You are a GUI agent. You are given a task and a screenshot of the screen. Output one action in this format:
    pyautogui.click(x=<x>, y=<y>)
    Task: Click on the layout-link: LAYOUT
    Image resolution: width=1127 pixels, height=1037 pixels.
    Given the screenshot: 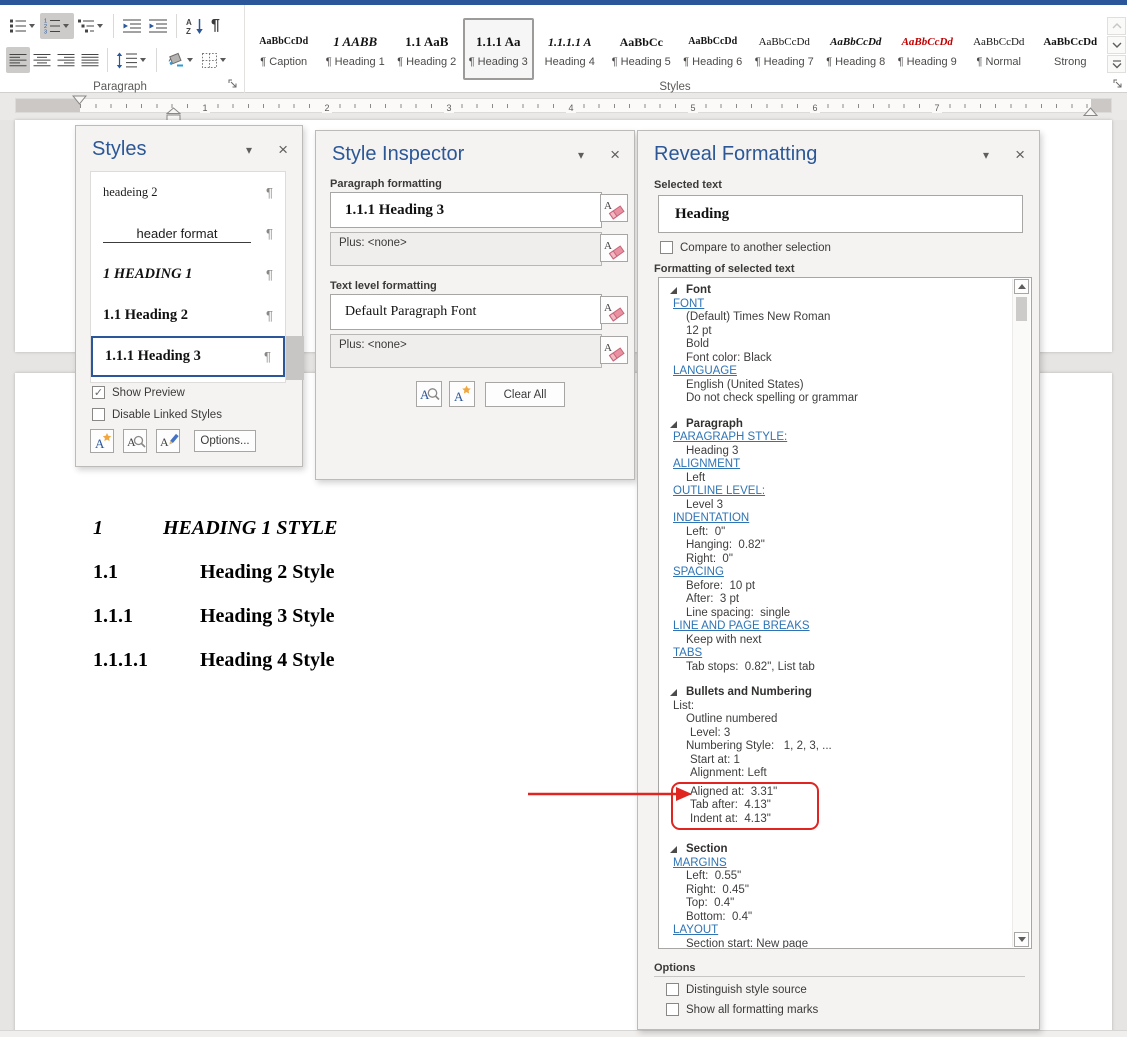 What is the action you would take?
    pyautogui.click(x=833, y=931)
    